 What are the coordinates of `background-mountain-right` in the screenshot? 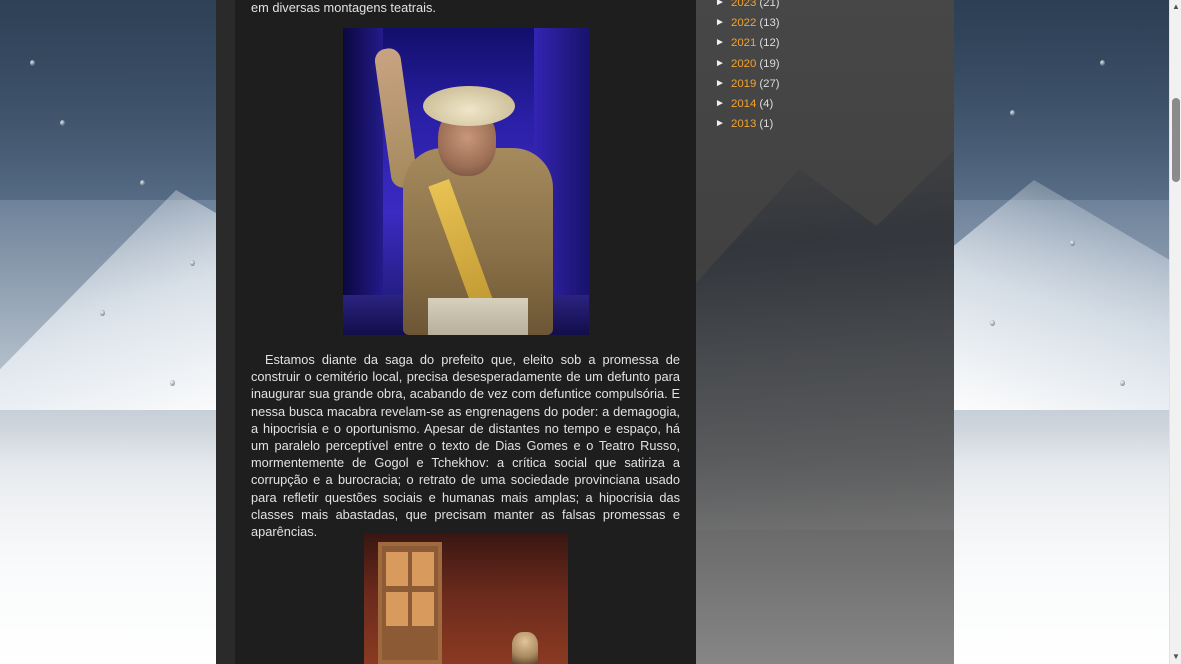 It's located at (1065, 295).